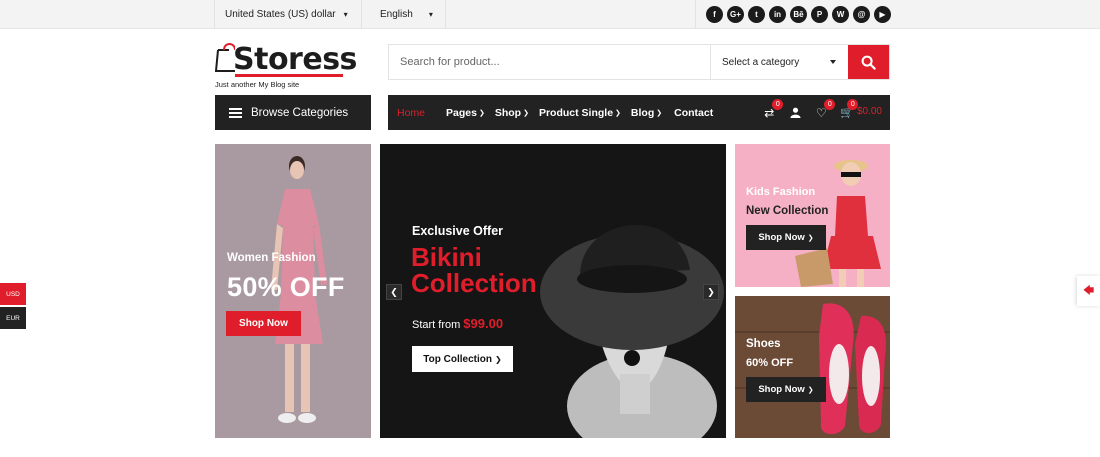 Image resolution: width=1100 pixels, height=457 pixels. What do you see at coordinates (861, 14) in the screenshot?
I see `instagram-icon: @` at bounding box center [861, 14].